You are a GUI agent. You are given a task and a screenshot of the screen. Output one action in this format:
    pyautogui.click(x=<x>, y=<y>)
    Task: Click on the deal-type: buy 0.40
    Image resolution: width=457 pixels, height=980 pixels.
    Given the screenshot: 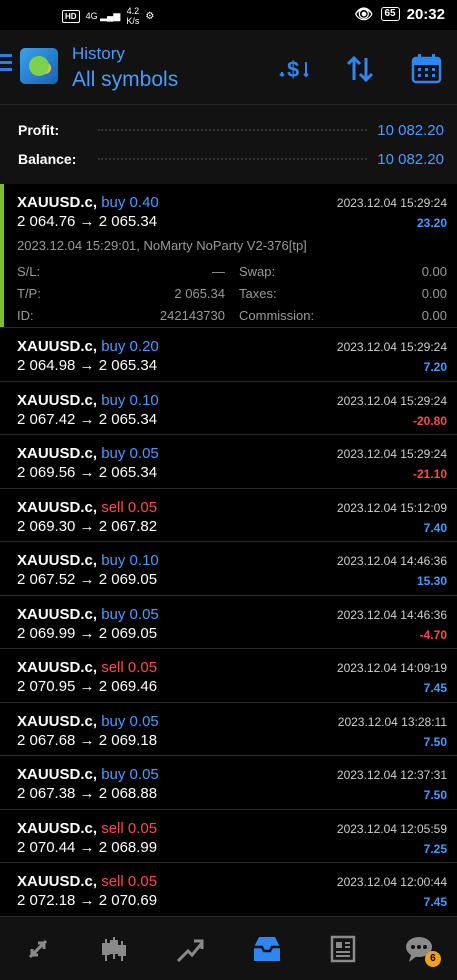 What is the action you would take?
    pyautogui.click(x=130, y=202)
    